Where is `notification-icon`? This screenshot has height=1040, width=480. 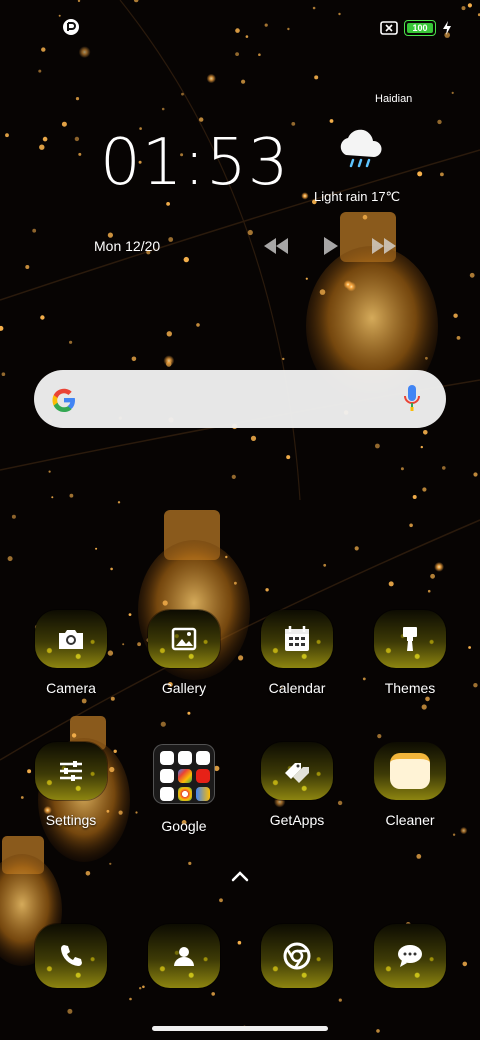
notification-icon is located at coordinates (71, 27).